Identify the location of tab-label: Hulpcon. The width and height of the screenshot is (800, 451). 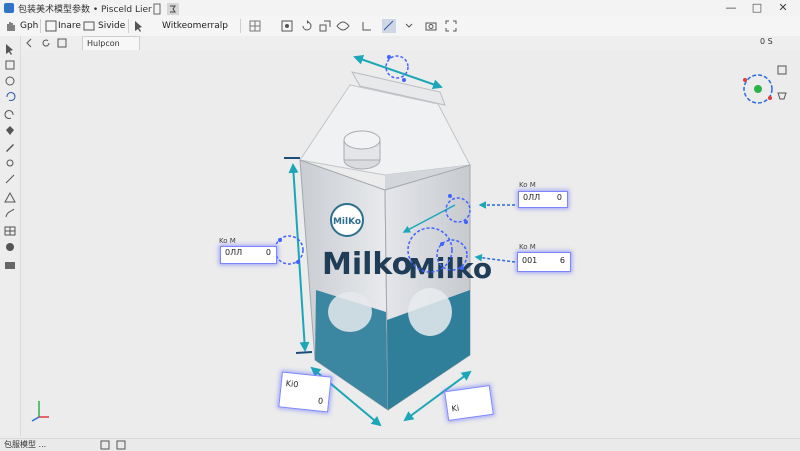
(103, 43).